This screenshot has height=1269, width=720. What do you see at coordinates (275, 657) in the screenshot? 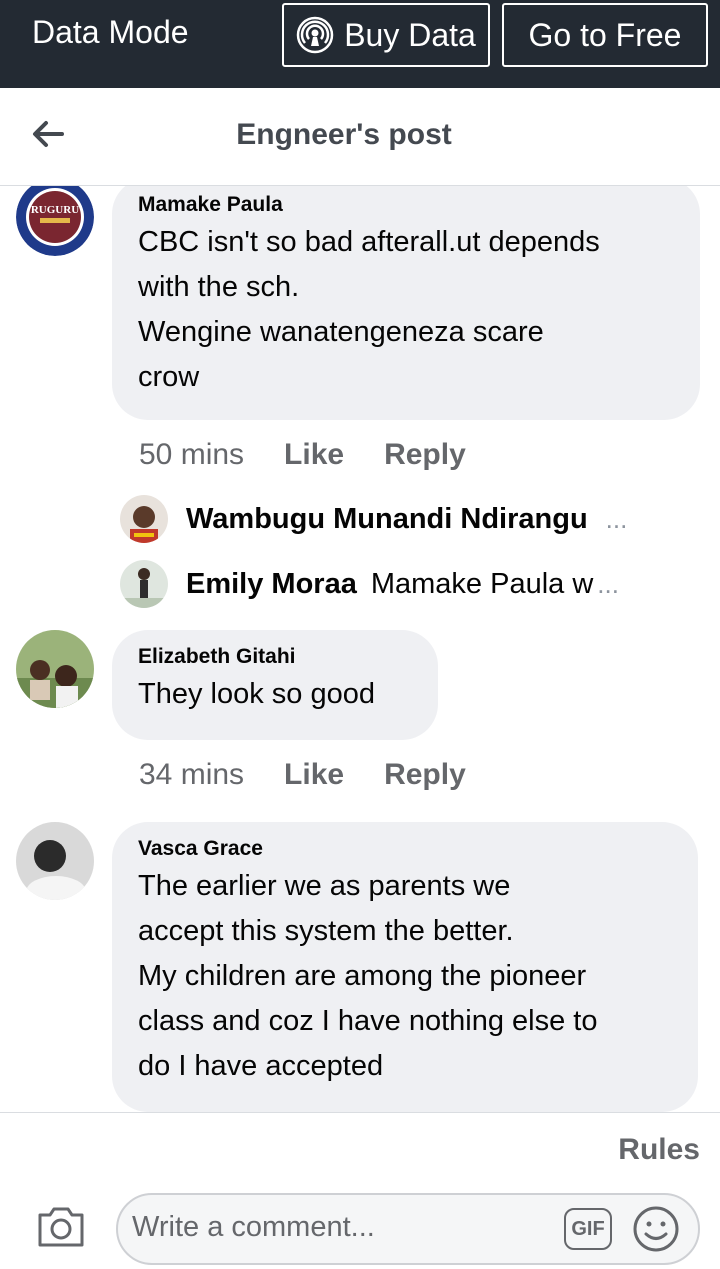
I see `comment-author: Elizabeth Gitahi` at bounding box center [275, 657].